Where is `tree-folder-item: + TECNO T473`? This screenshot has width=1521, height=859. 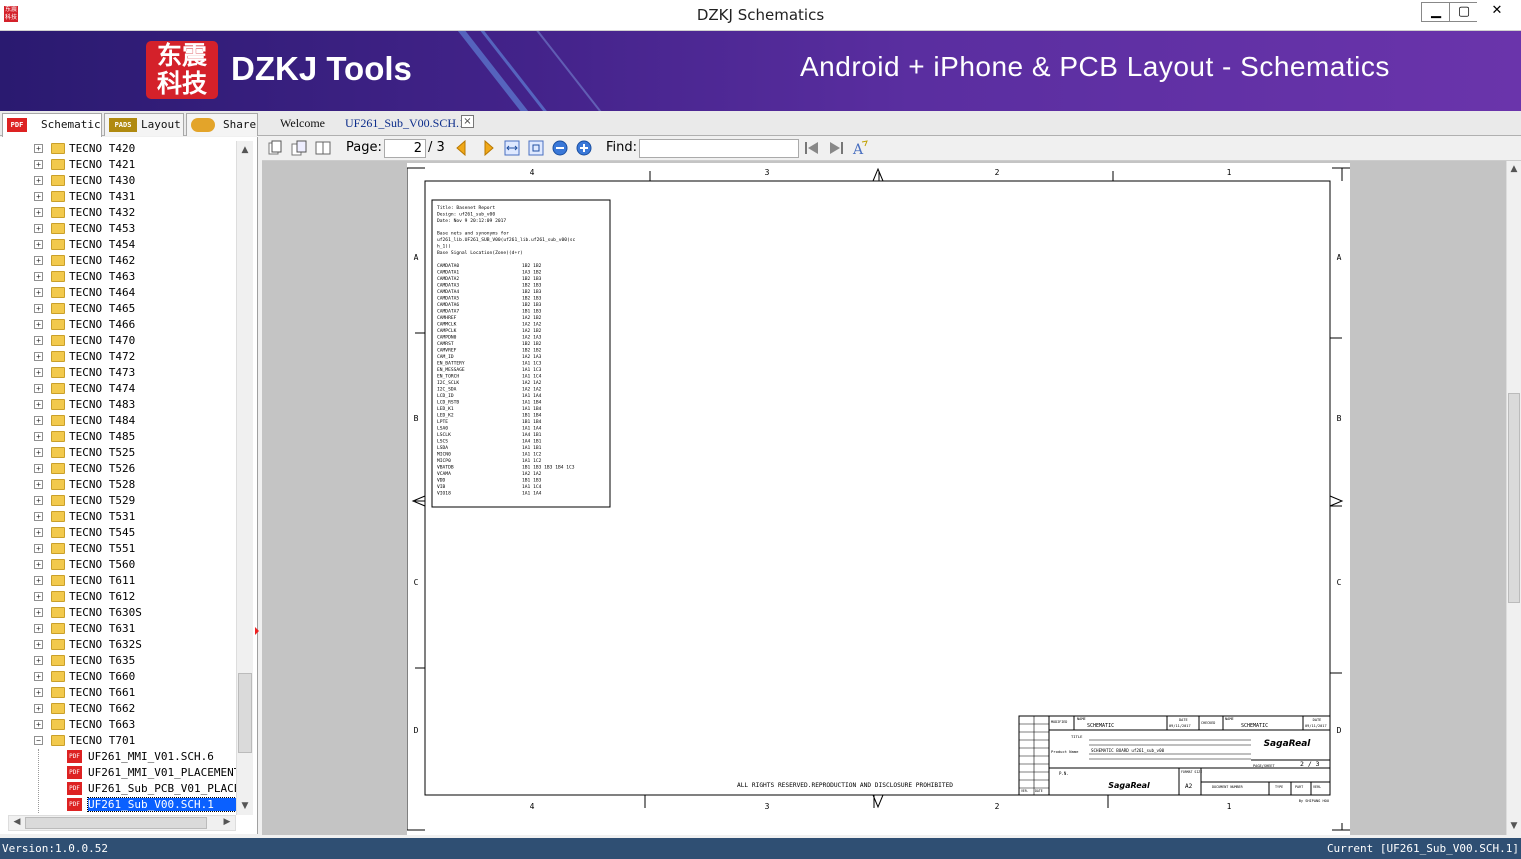 tree-folder-item: + TECNO T473 is located at coordinates (118, 373).